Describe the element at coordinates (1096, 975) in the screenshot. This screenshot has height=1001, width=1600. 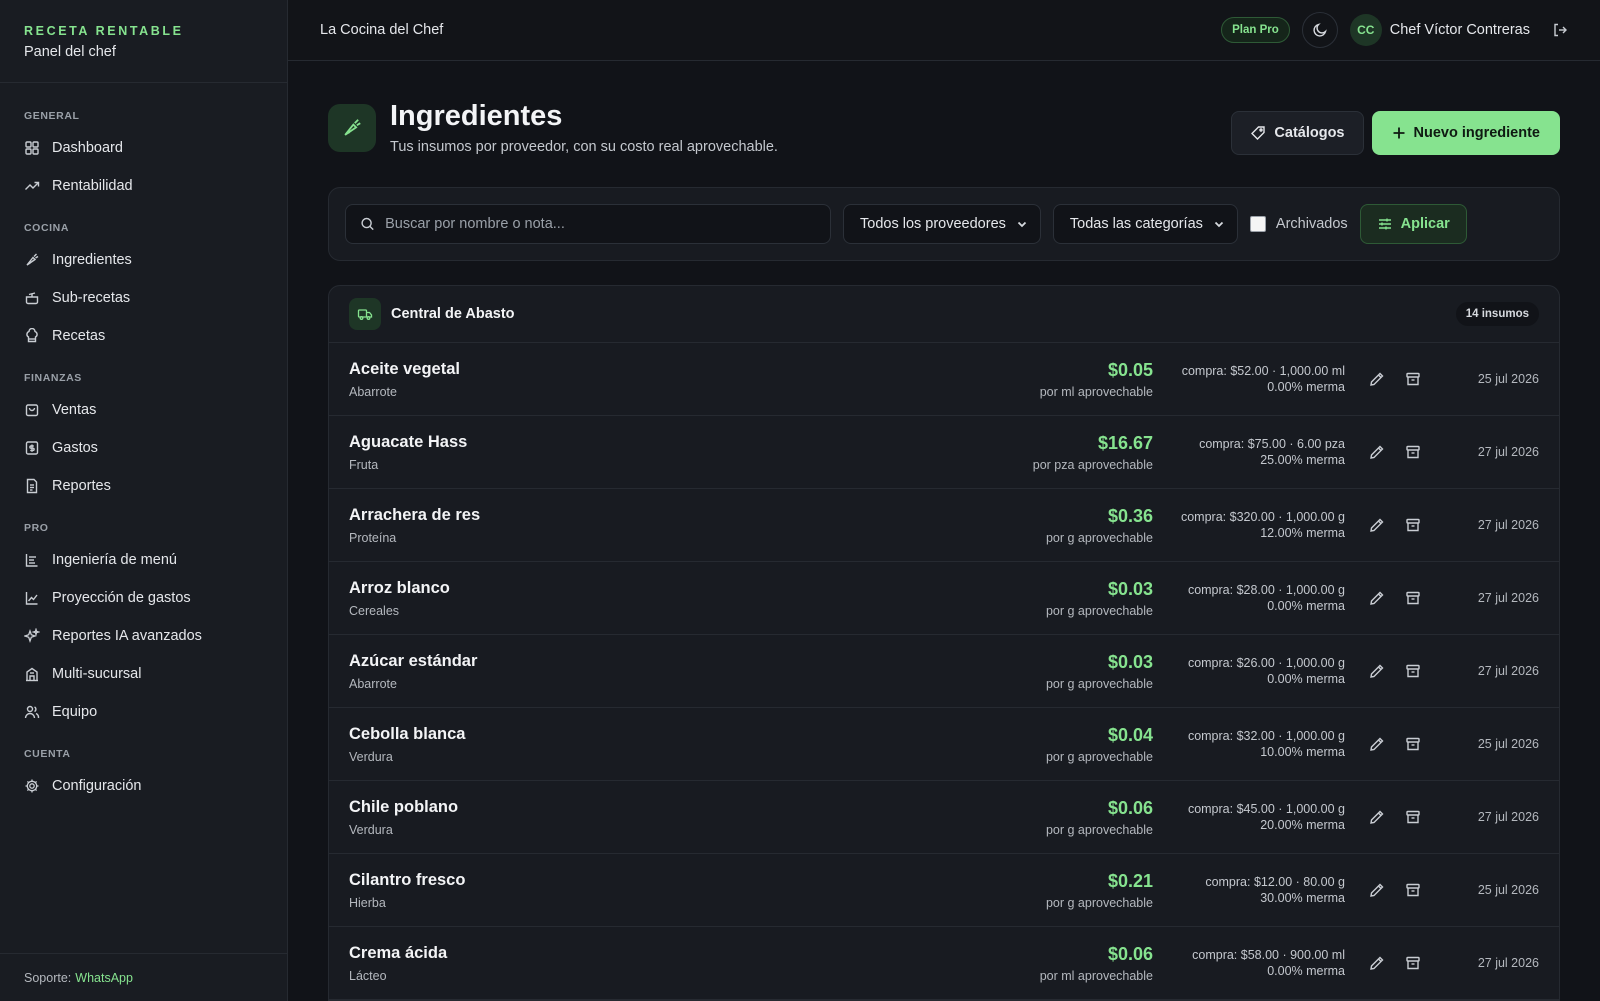
I see `ingredient-cost-unit: por ml aprovechable` at that location.